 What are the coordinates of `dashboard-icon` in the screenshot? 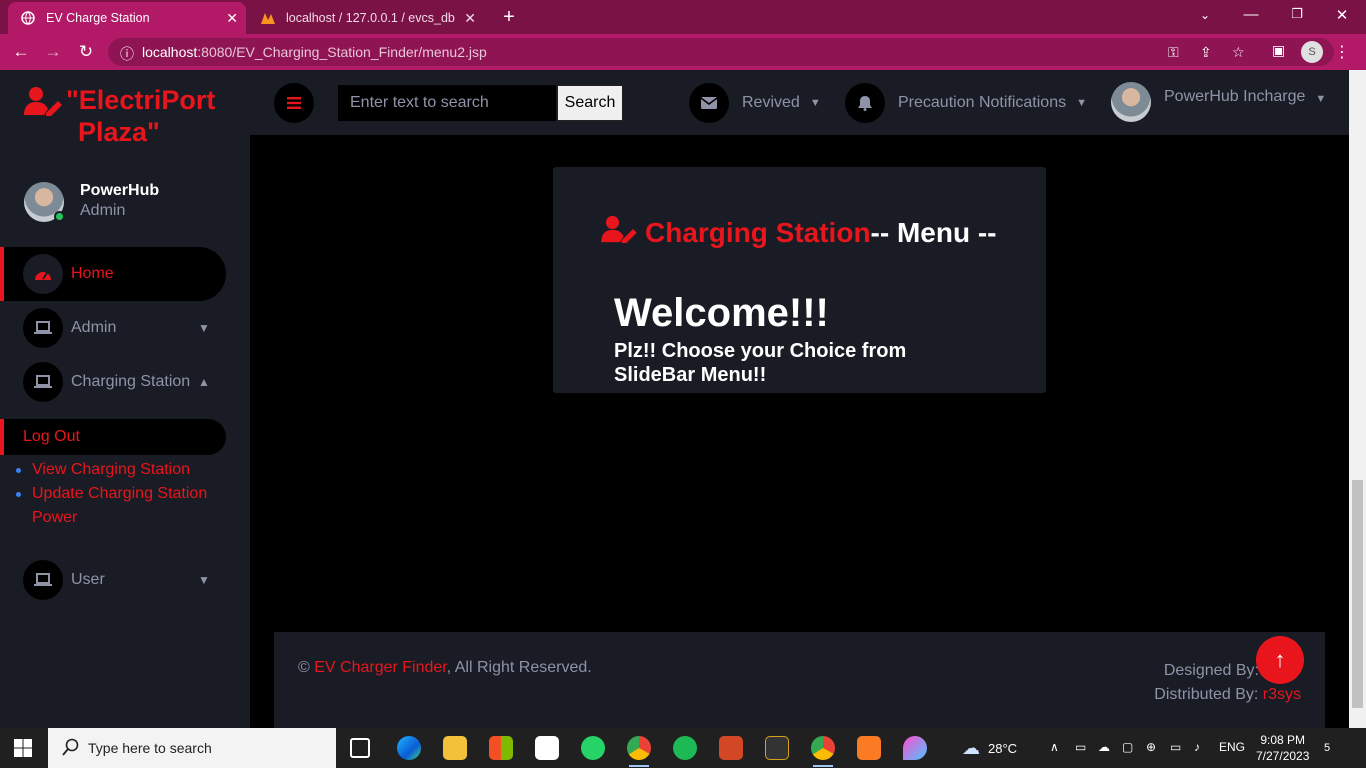 It's located at (43, 274).